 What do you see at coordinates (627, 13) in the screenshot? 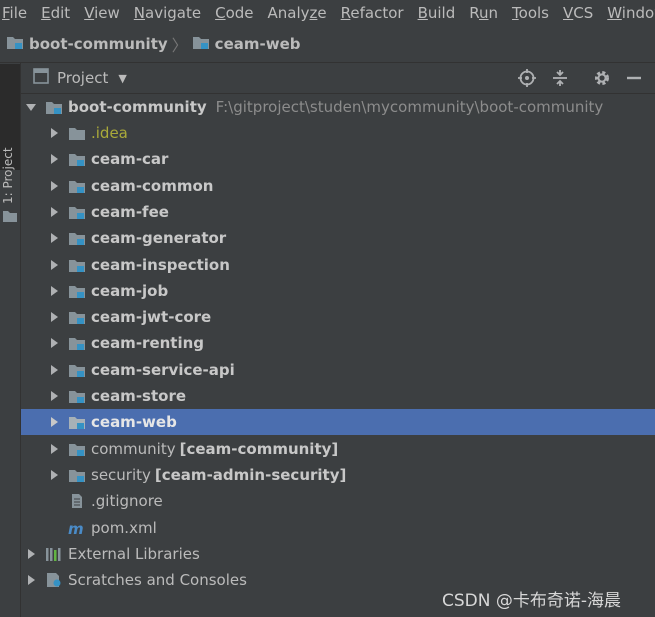
I see `menu-window: Window` at bounding box center [627, 13].